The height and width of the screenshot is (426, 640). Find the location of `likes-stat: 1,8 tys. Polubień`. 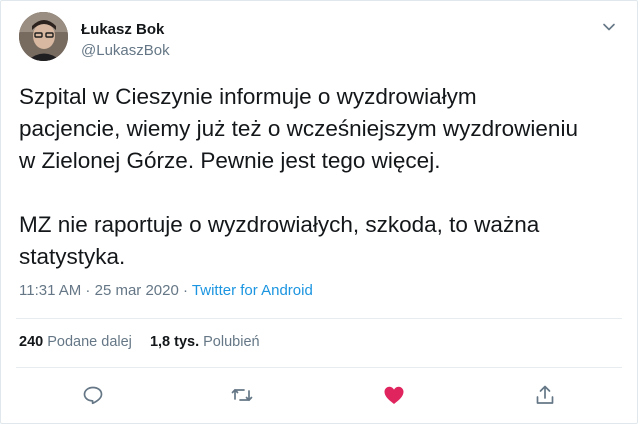

likes-stat: 1,8 tys. Polubień is located at coordinates (205, 342).